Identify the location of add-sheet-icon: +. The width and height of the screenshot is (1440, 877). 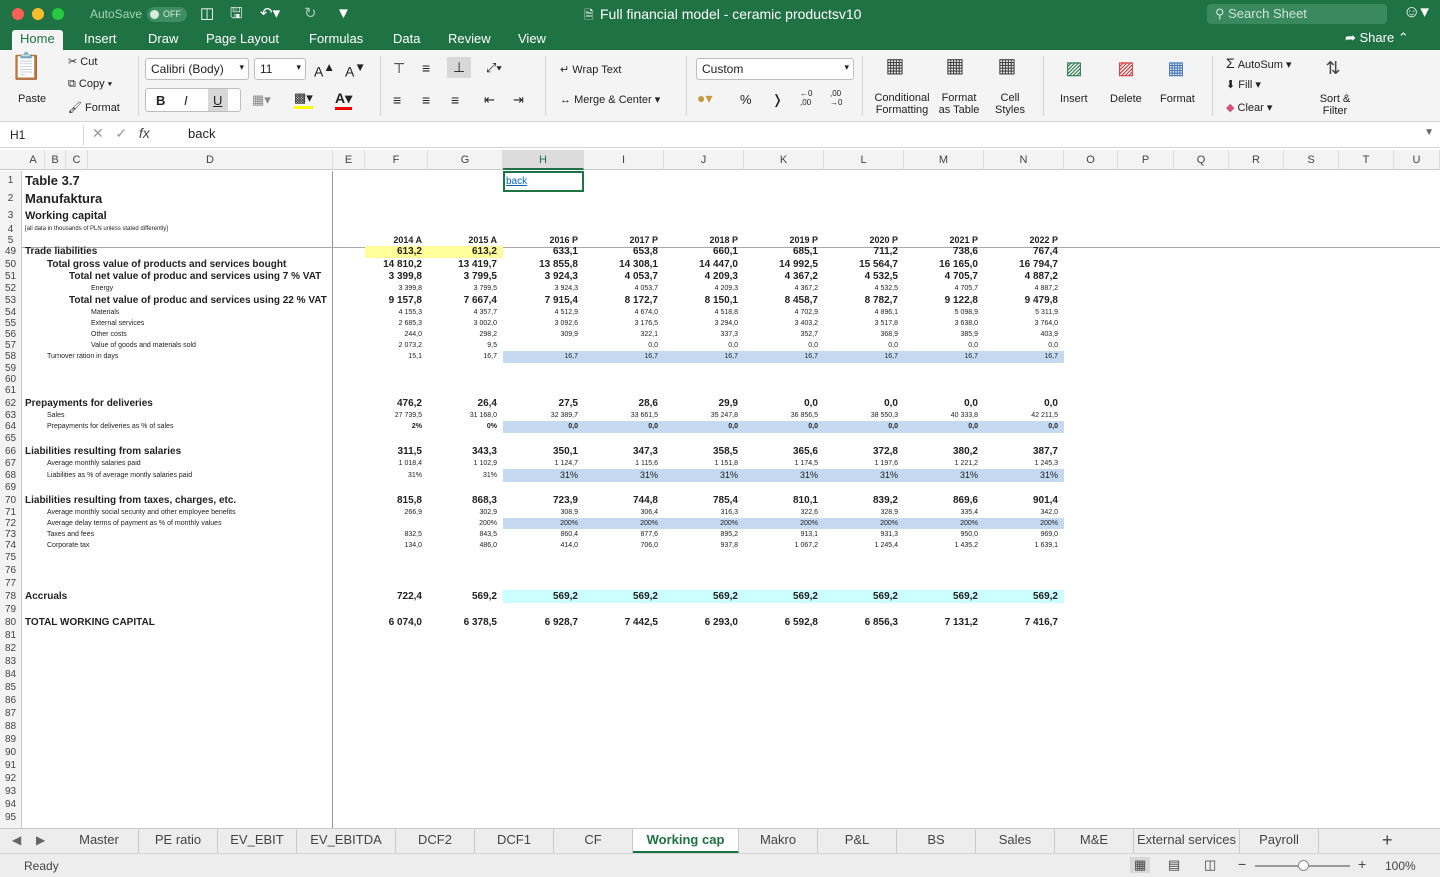
(1387, 840).